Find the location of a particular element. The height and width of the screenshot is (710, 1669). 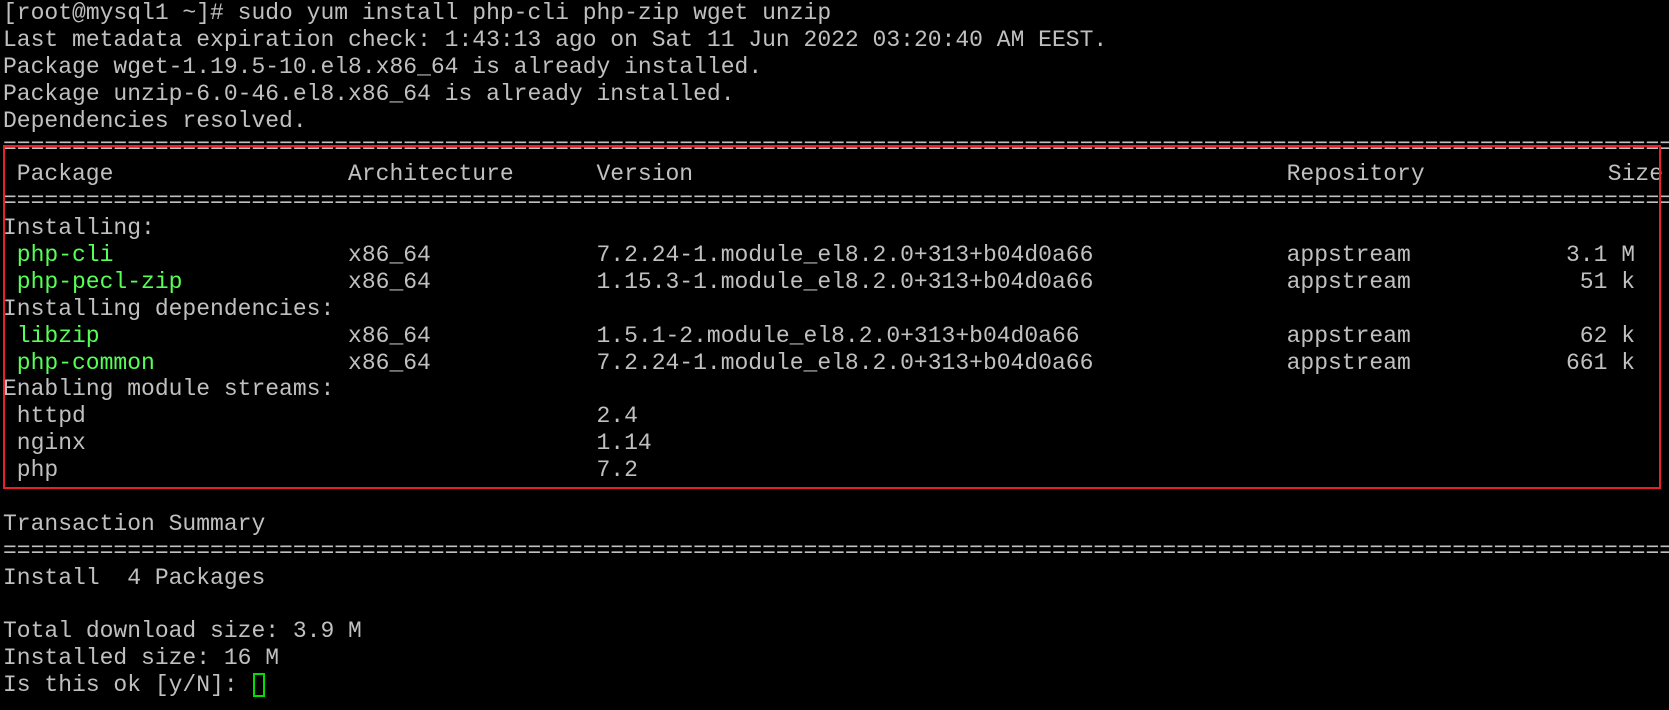

install-count: Install 4 Packages is located at coordinates (134, 577).